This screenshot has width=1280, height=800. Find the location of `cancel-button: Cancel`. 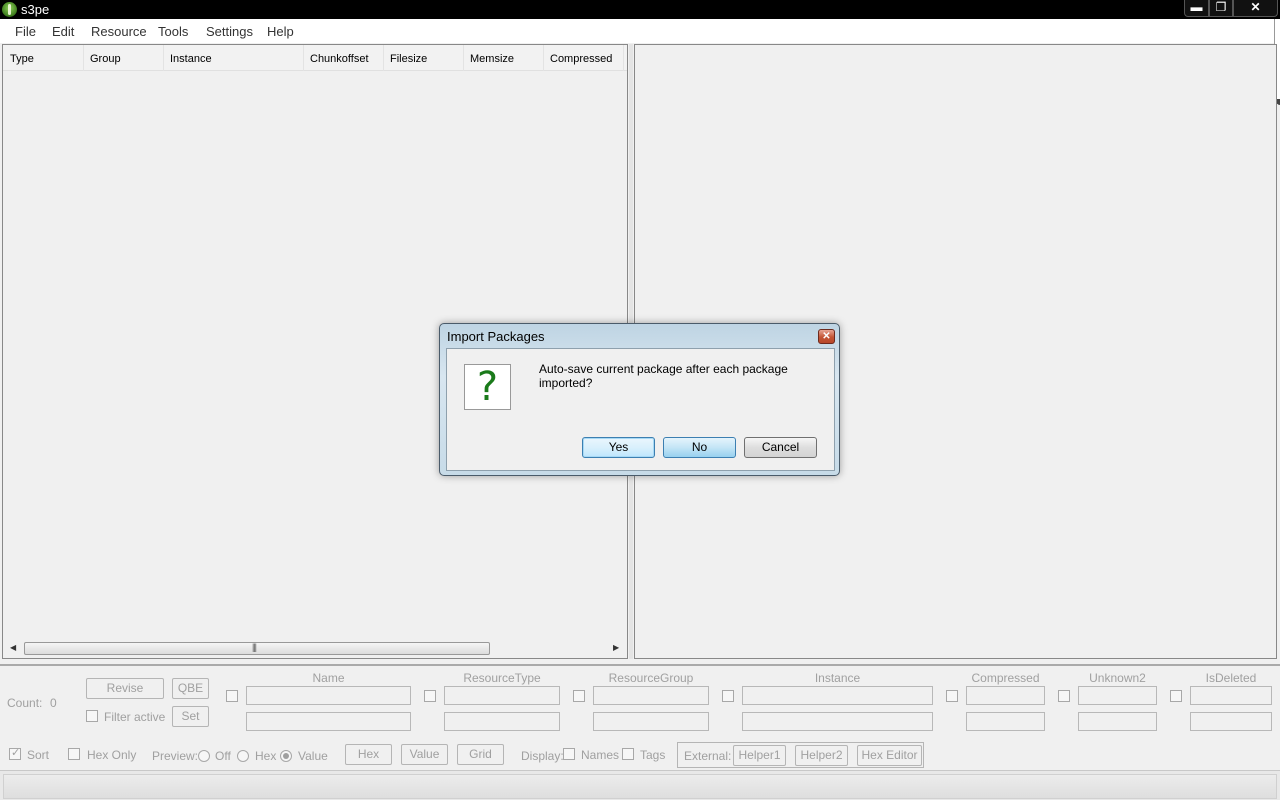

cancel-button: Cancel is located at coordinates (780, 447).